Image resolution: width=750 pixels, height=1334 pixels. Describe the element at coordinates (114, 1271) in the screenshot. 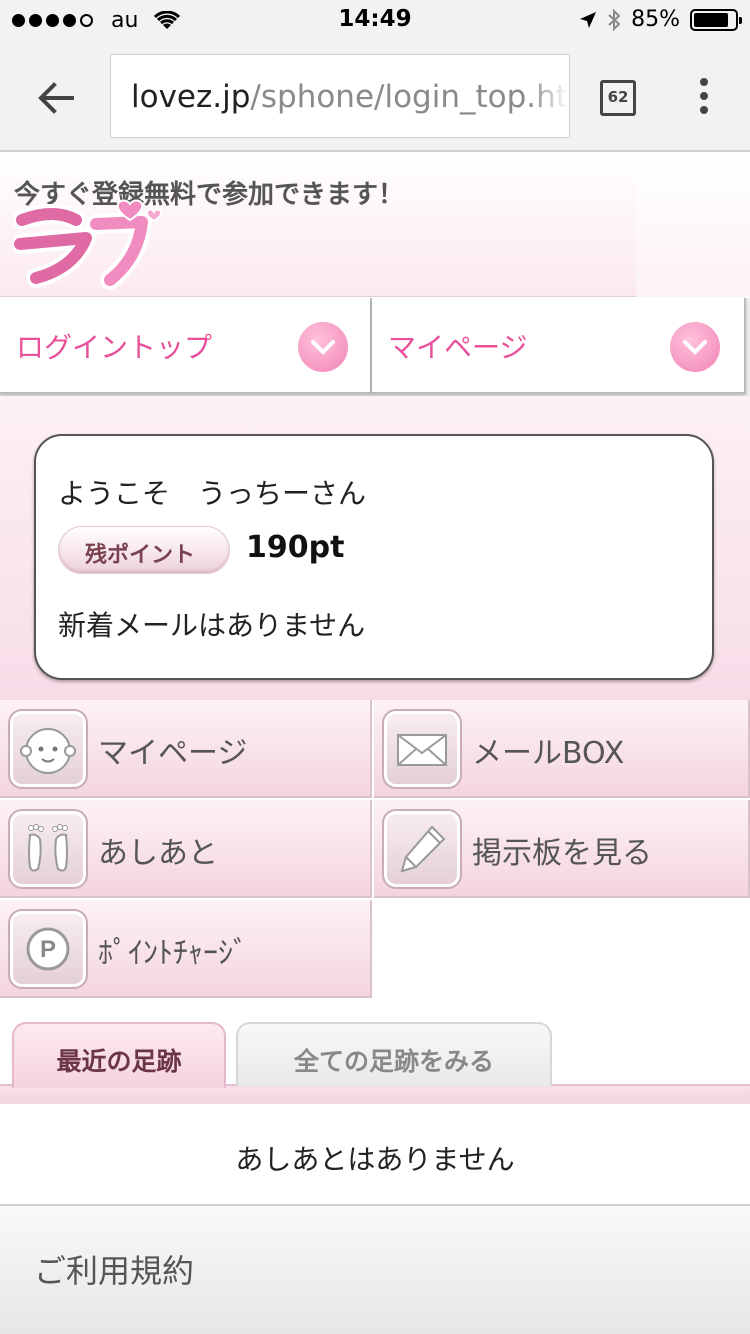

I see `terms-label: ご利用規約` at that location.